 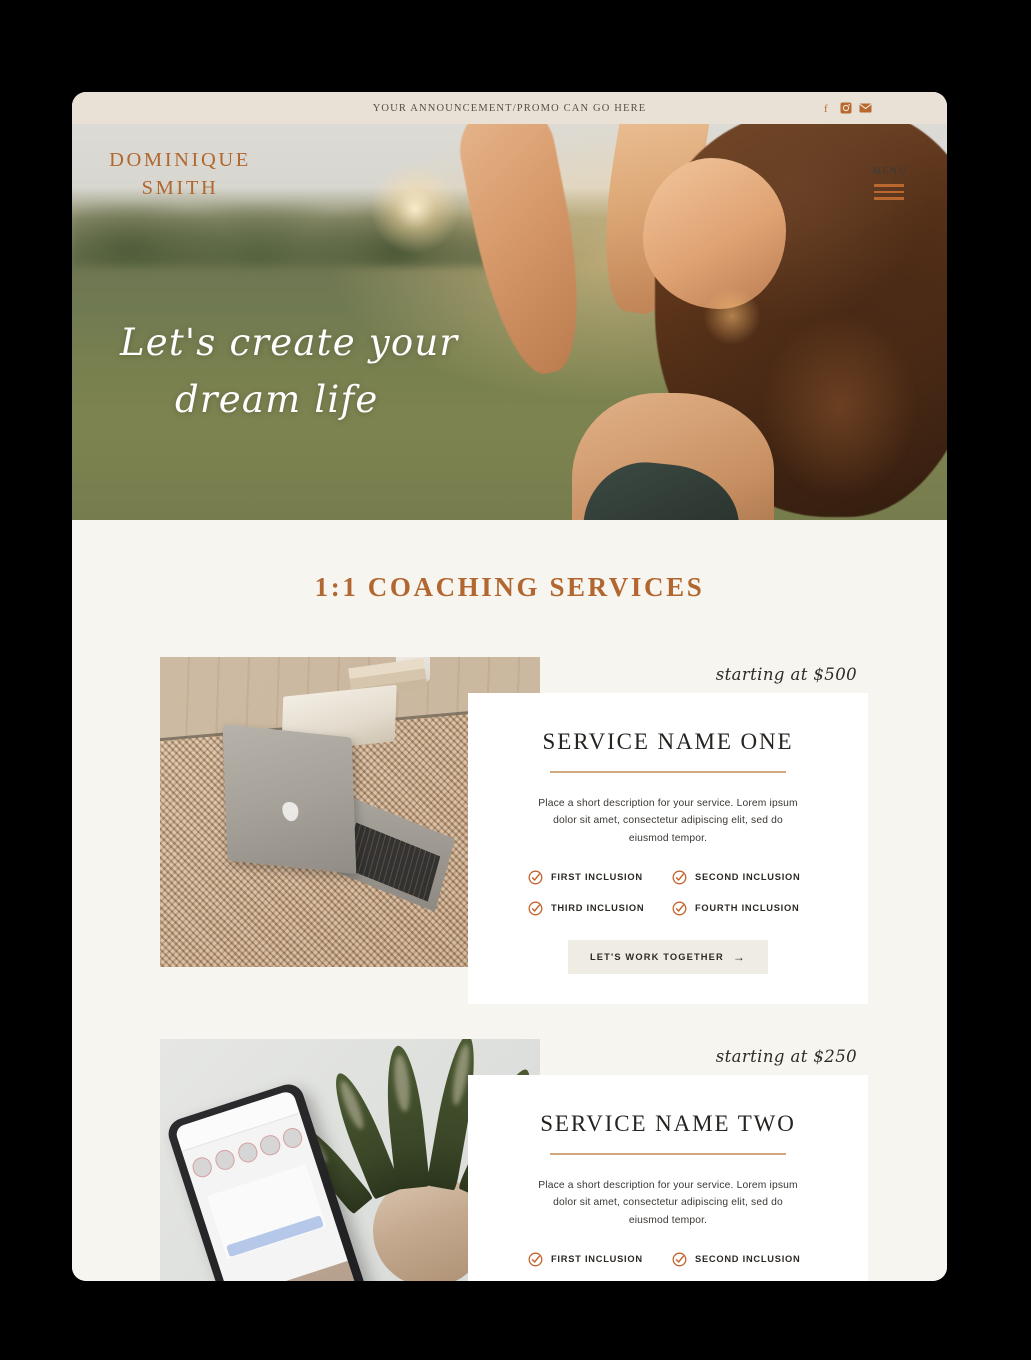 I want to click on instagram-icon, so click(x=846, y=108).